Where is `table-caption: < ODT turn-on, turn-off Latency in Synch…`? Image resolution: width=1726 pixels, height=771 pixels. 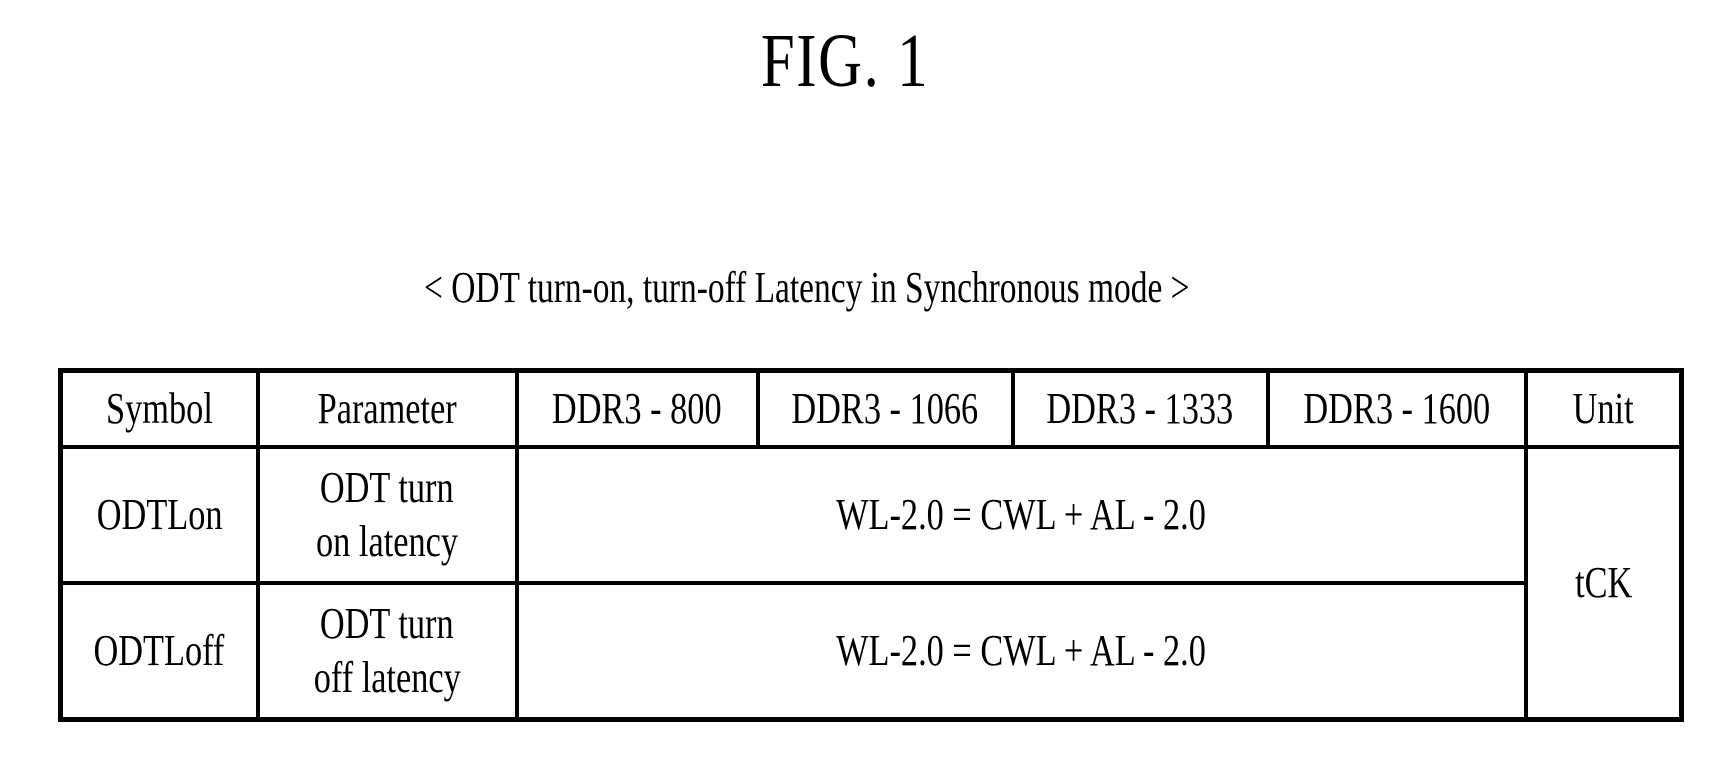 table-caption: < ODT turn-on, turn-off Latency in Synch… is located at coordinates (807, 287).